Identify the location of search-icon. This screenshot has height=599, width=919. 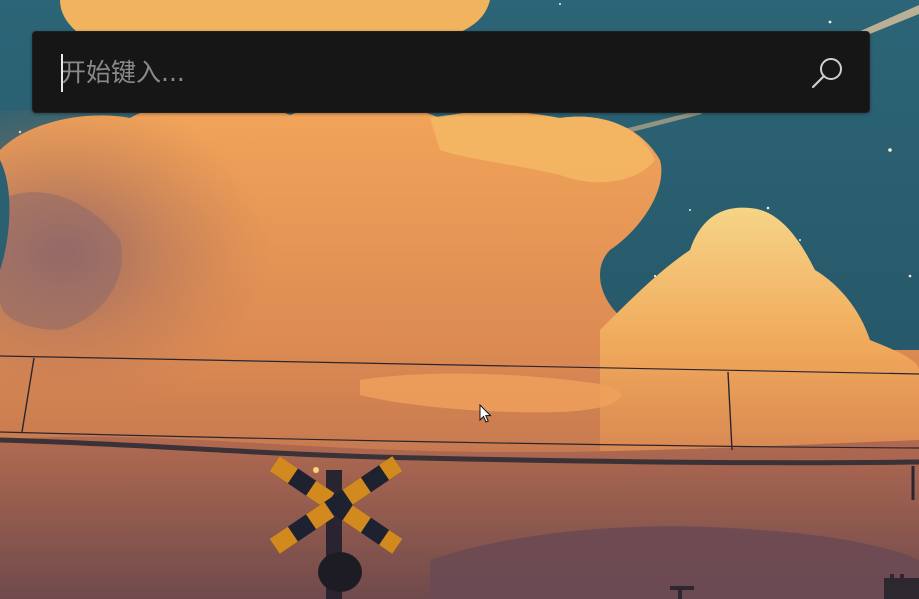
(827, 74).